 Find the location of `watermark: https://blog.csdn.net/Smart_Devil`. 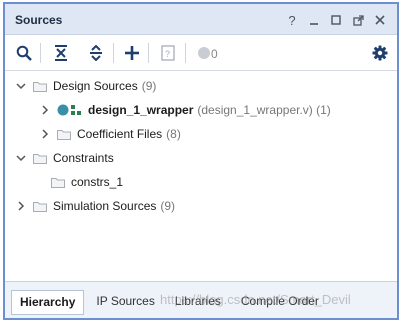

watermark: https://blog.csdn.net/Smart_Devil is located at coordinates (255, 299).